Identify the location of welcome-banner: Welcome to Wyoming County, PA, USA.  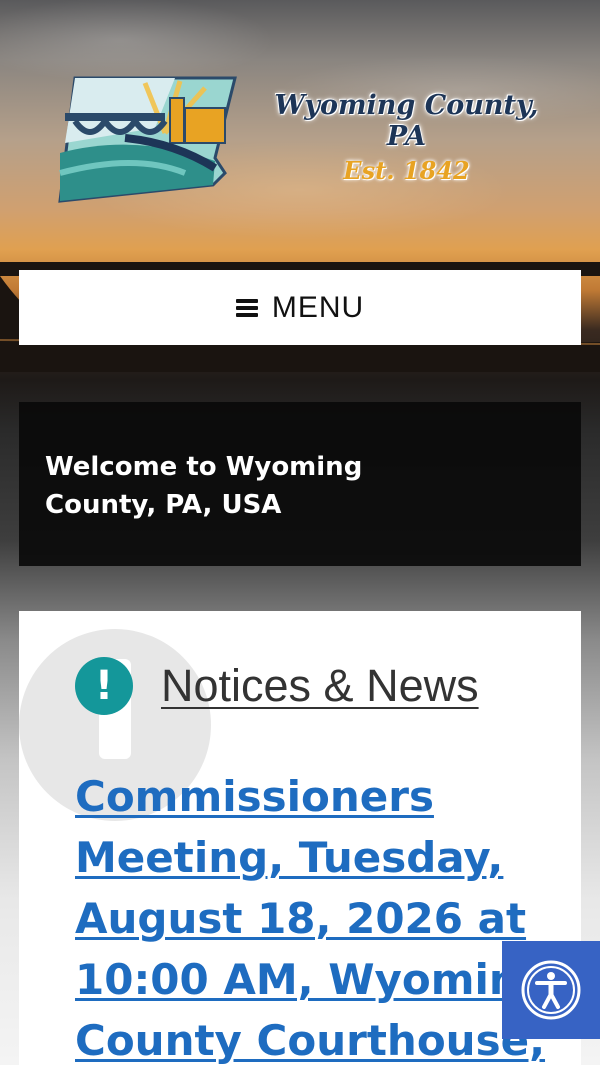
(300, 484).